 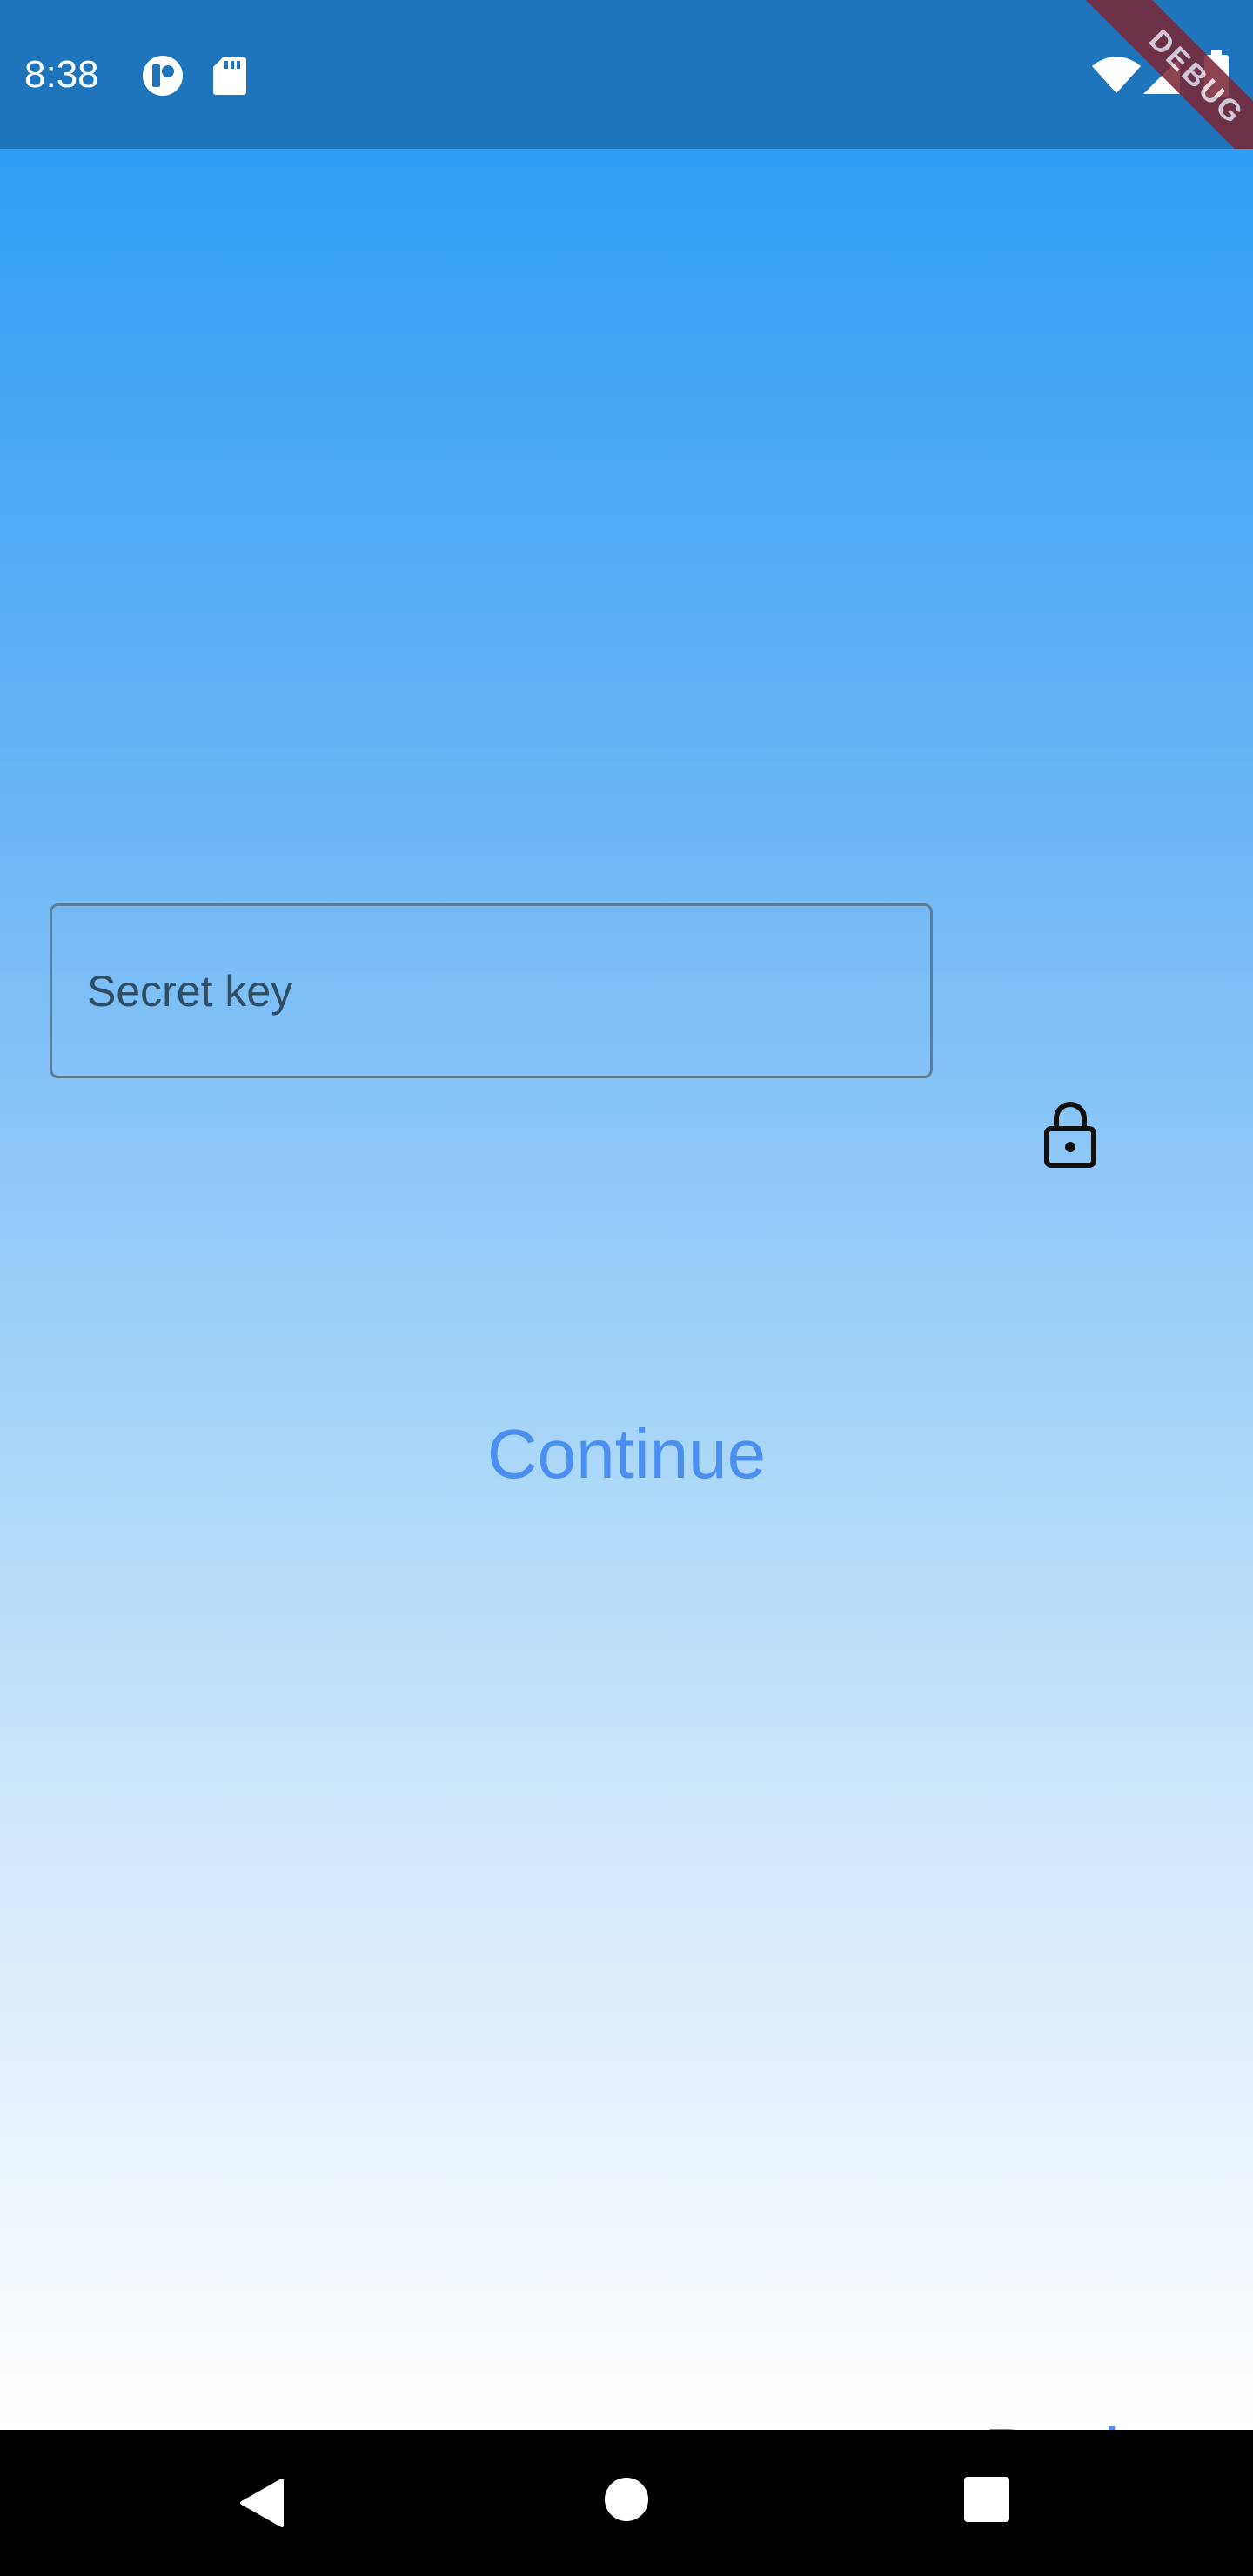 I want to click on secret-key-field, so click(x=492, y=990).